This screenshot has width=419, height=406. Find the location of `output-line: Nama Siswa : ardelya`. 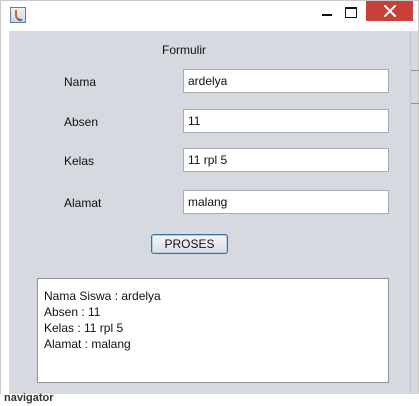

output-line: Nama Siswa : ardelya is located at coordinates (102, 296).